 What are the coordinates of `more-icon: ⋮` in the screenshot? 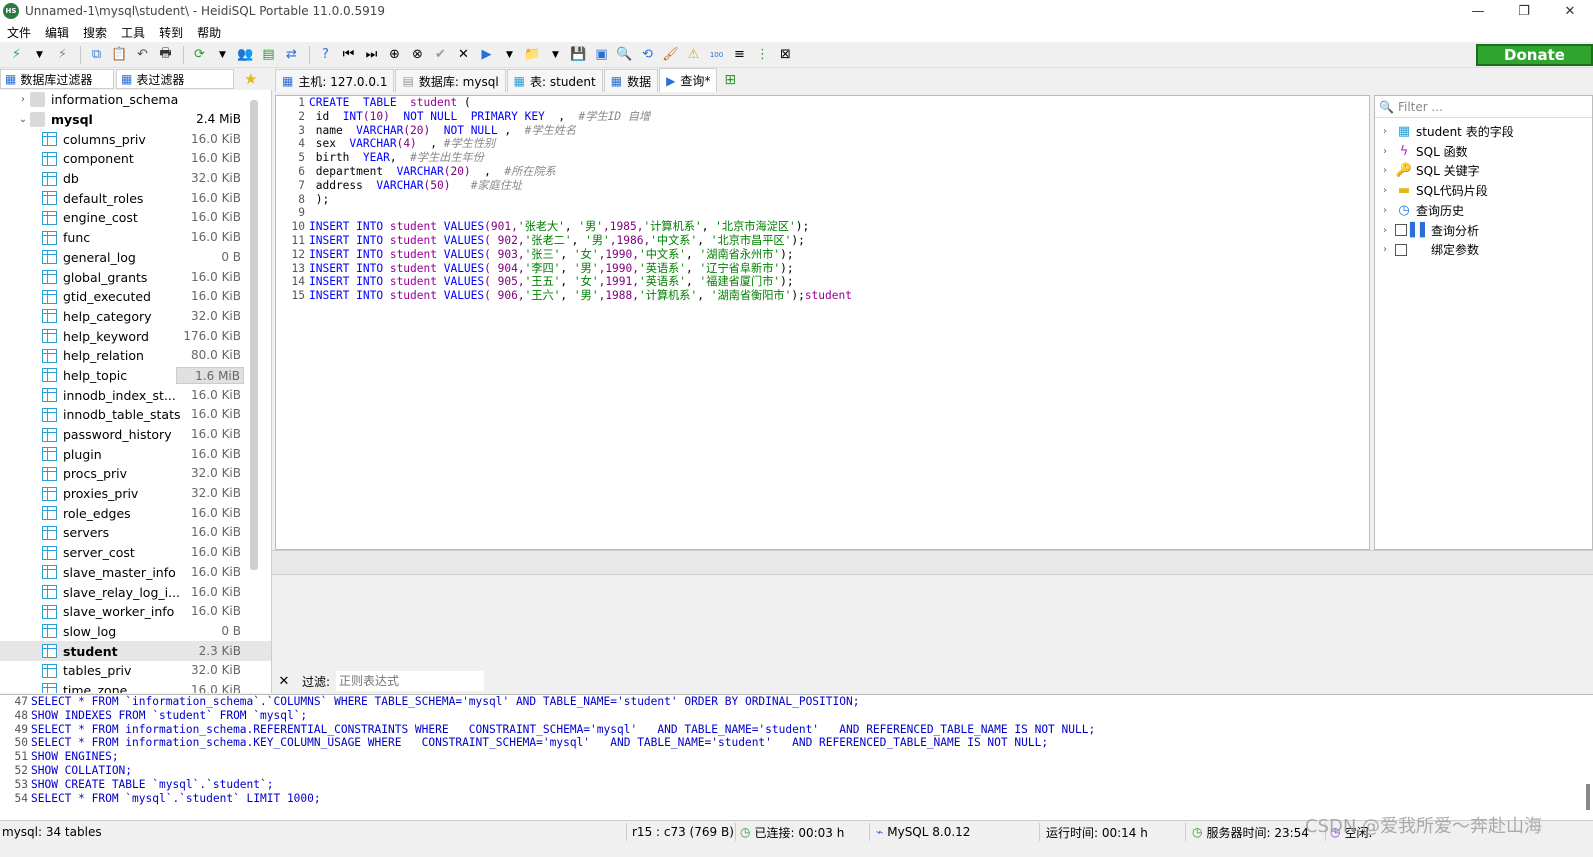 It's located at (762, 54).